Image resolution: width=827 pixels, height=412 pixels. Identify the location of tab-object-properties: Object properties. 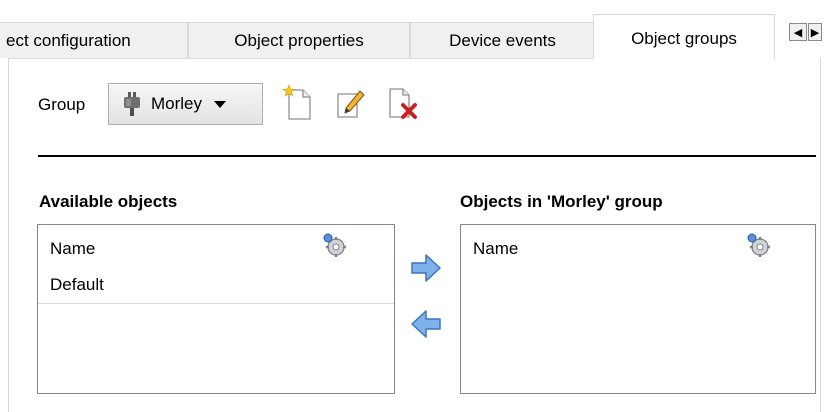
(299, 40).